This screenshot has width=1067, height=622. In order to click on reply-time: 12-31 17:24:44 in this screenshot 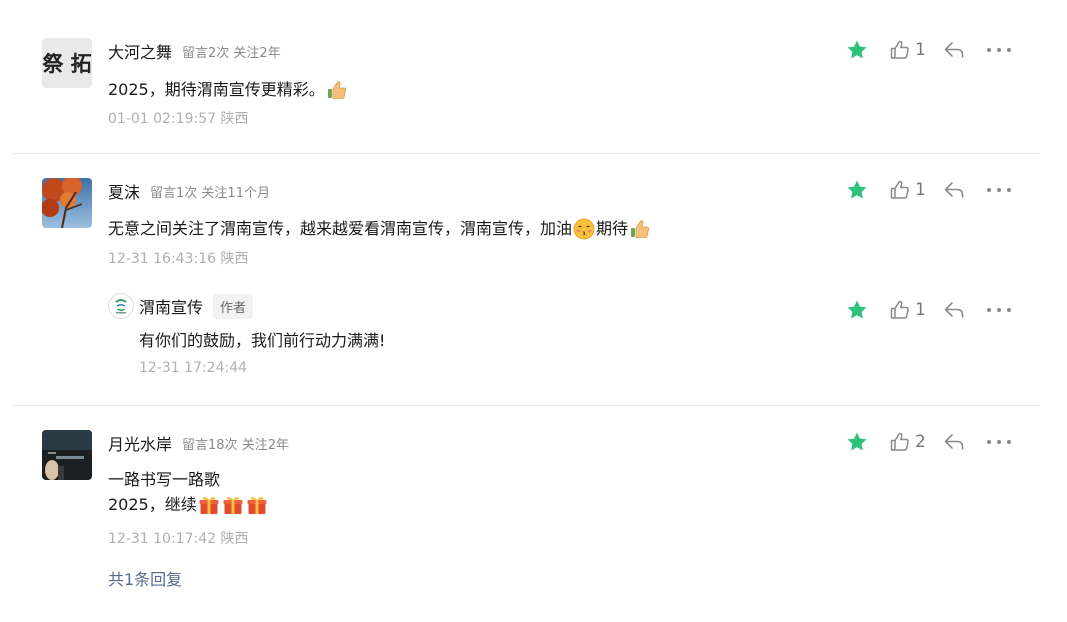, I will do `click(193, 368)`.